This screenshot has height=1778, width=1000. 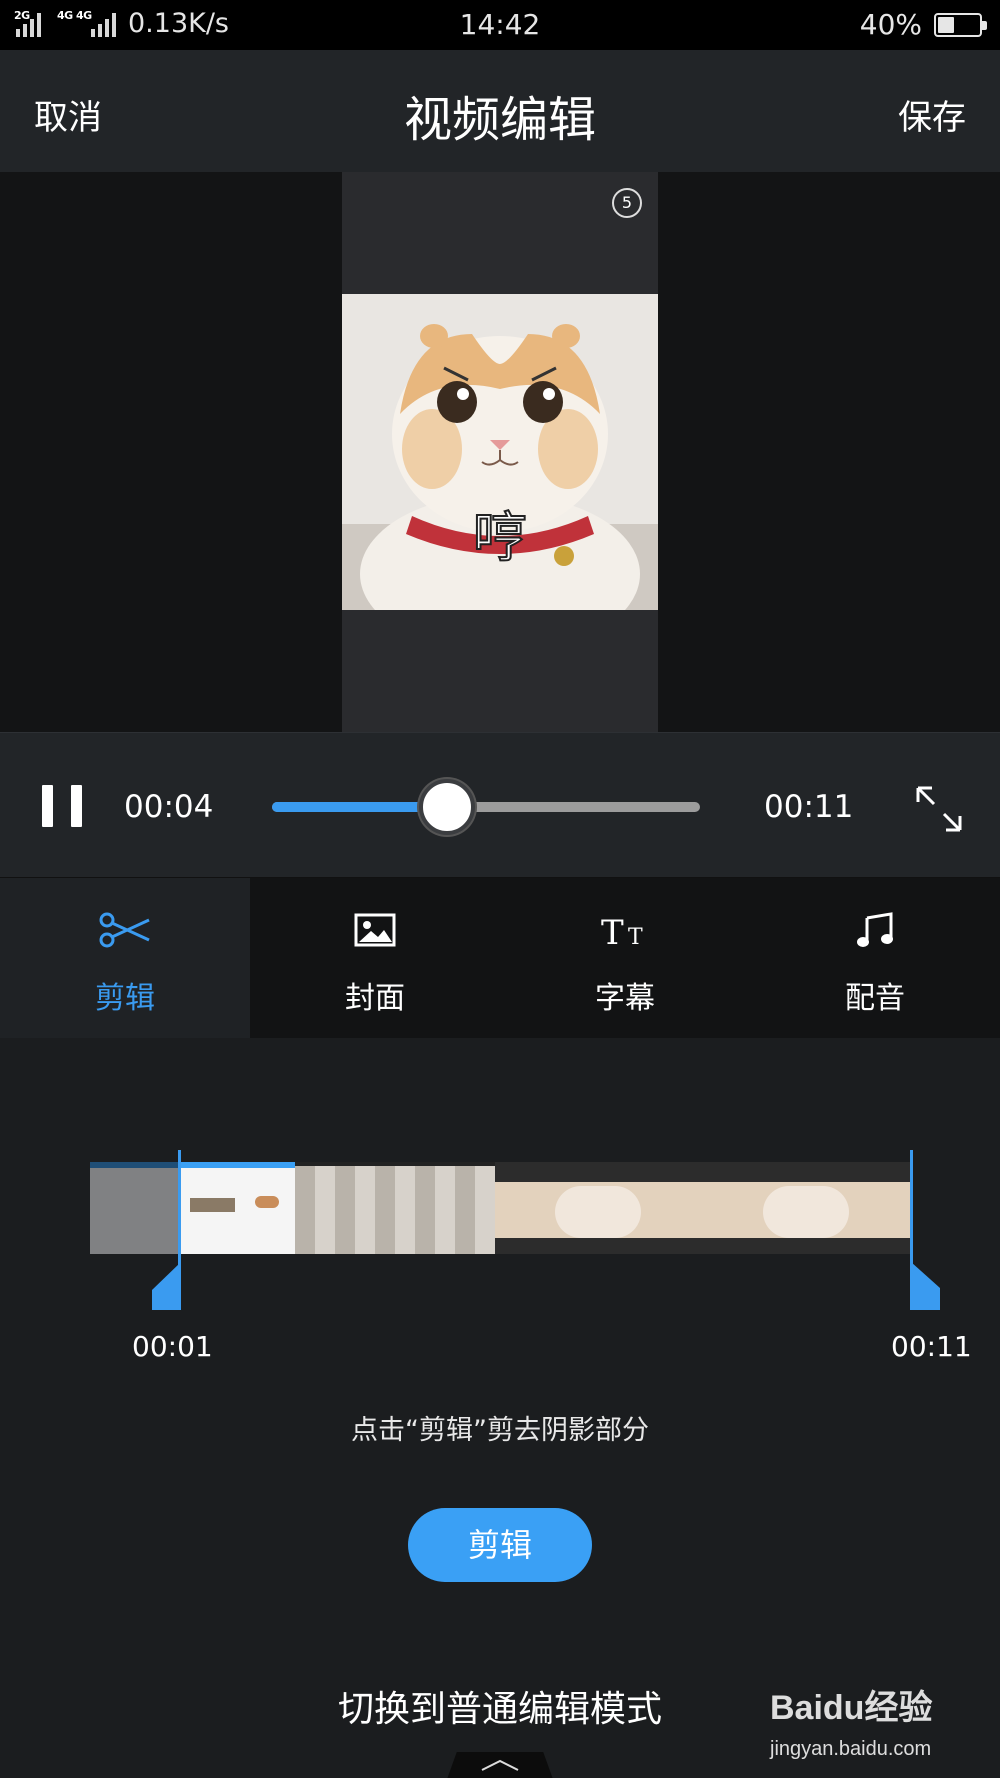 I want to click on app-header: 取消 视频编辑 保存, so click(x=500, y=111).